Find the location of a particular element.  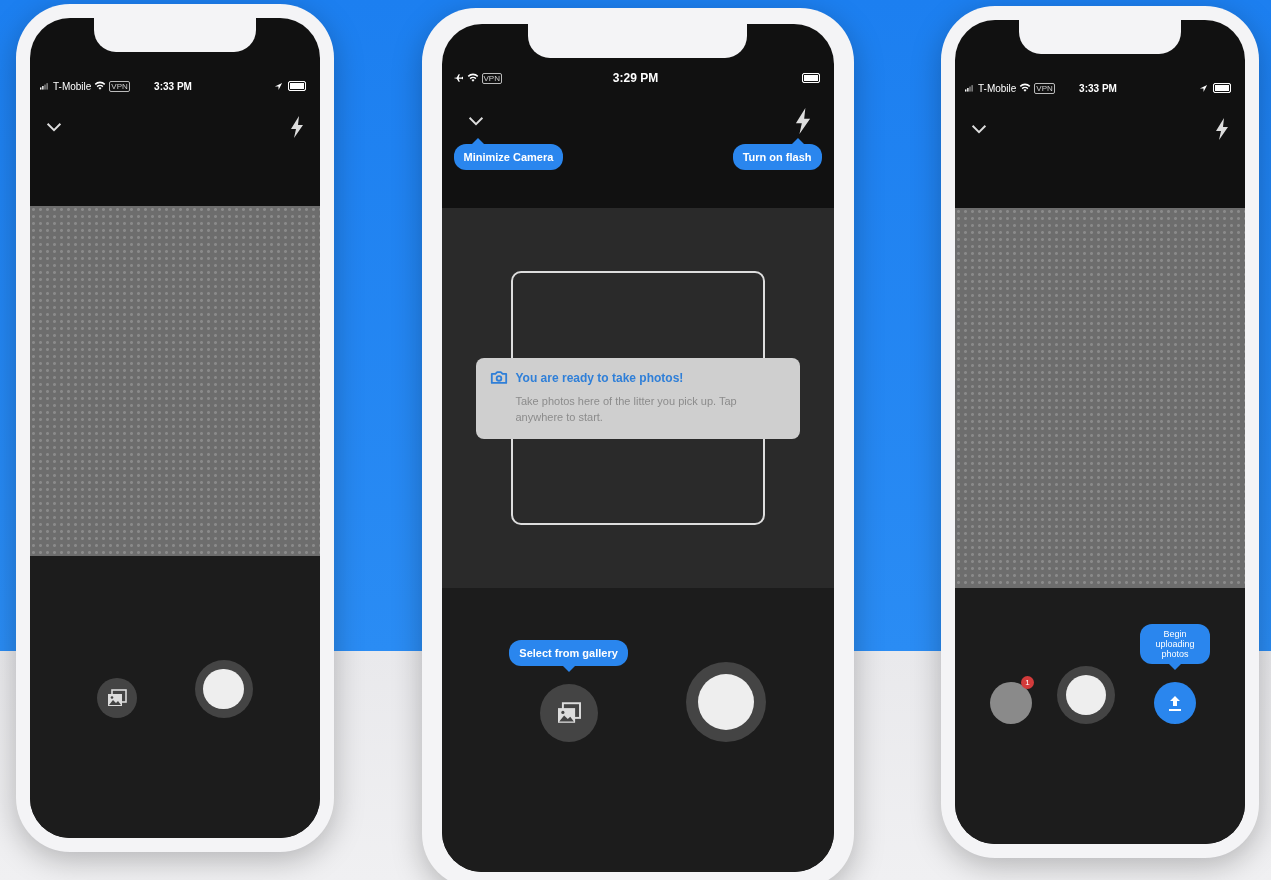

upload-button is located at coordinates (1175, 703).